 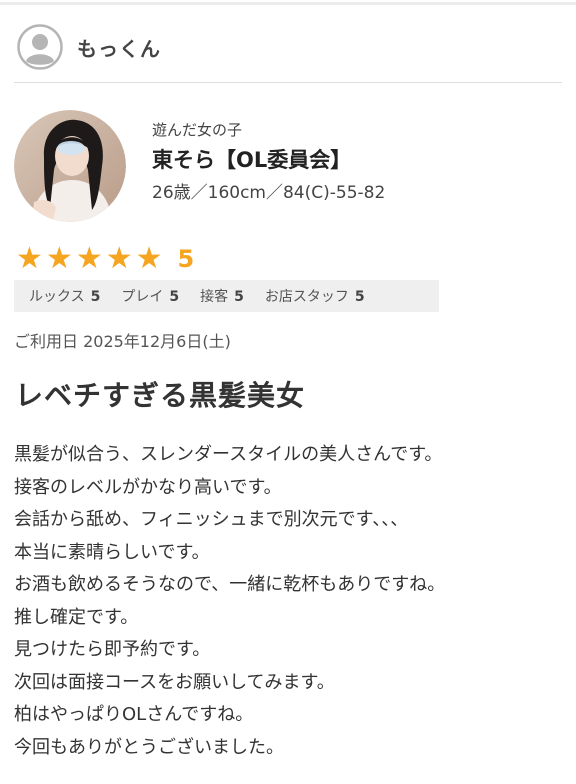 What do you see at coordinates (148, 487) in the screenshot?
I see `review-line: 接客のレベルがかなり高いです。` at bounding box center [148, 487].